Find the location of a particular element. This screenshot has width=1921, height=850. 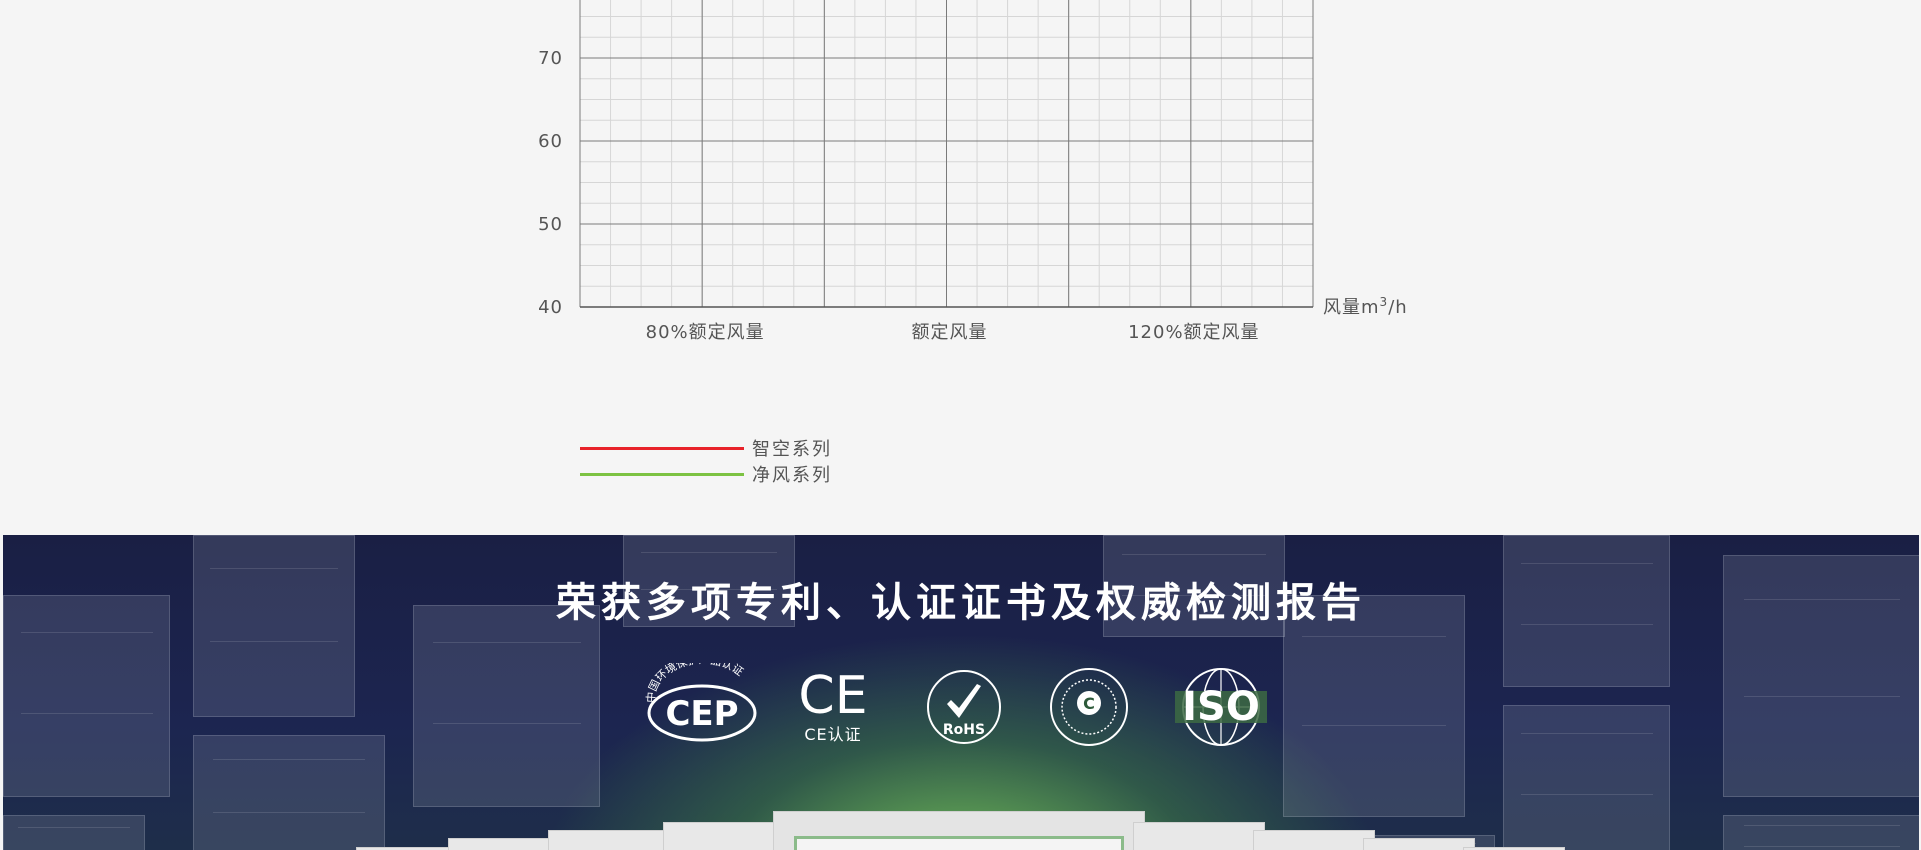

china-certification-seal-logo: C is located at coordinates (1089, 707).